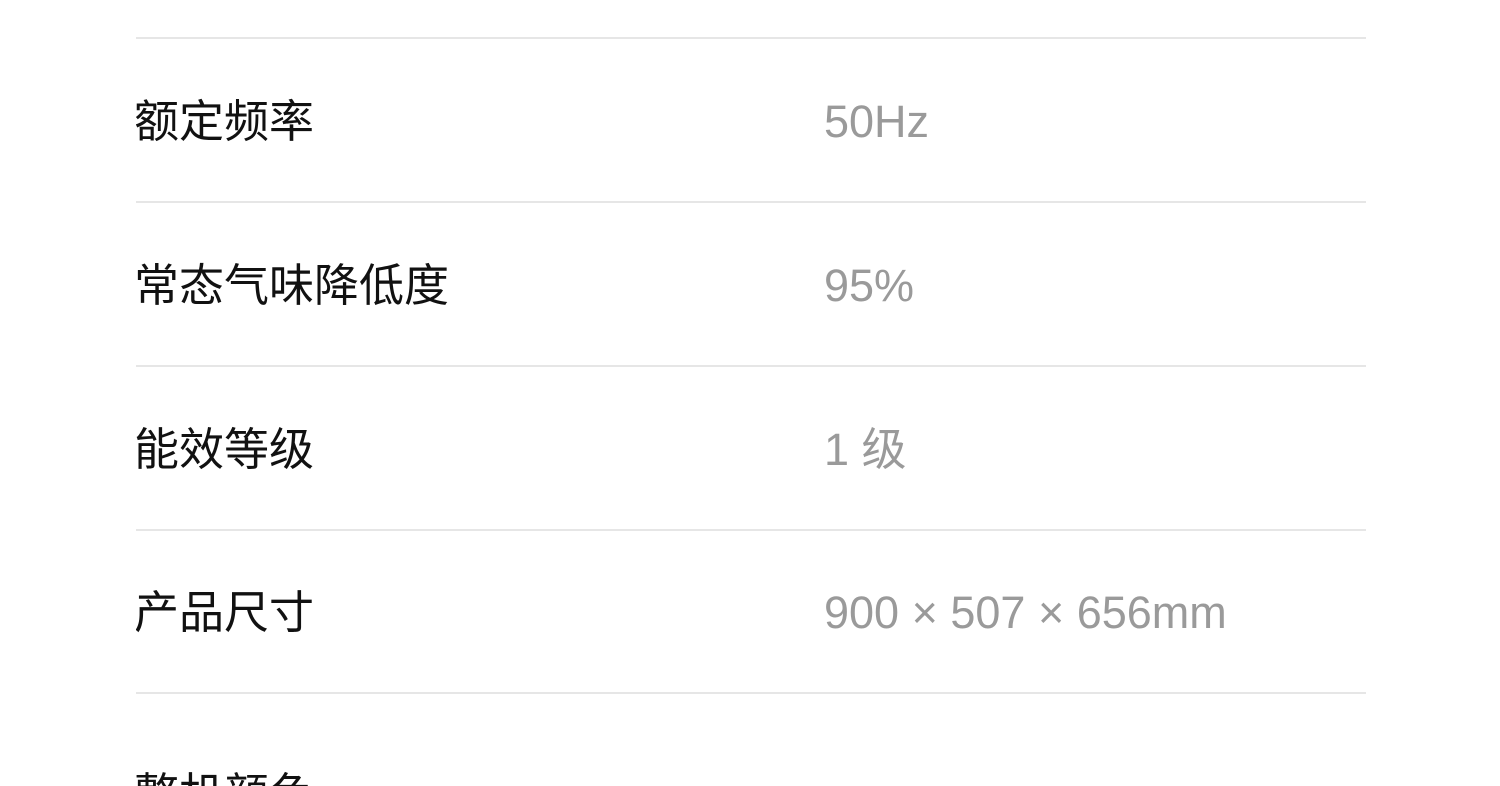 Image resolution: width=1500 pixels, height=786 pixels. Describe the element at coordinates (877, 121) in the screenshot. I see `spec-value-frequency: 50Hz` at that location.